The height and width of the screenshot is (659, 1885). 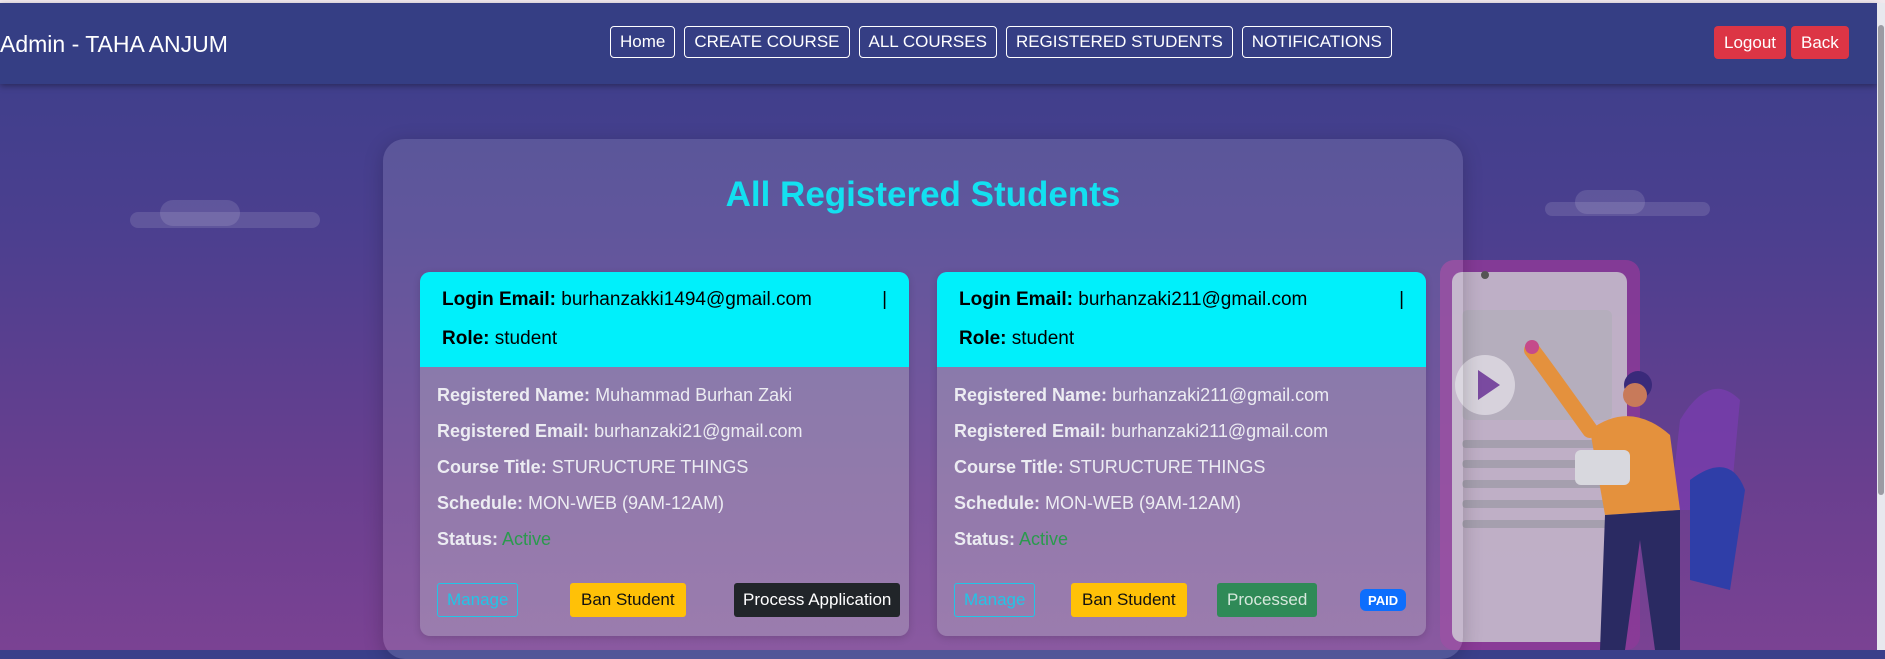 What do you see at coordinates (1220, 431) in the screenshot?
I see `registered-email-value: burhanzaki211@gmail.com` at bounding box center [1220, 431].